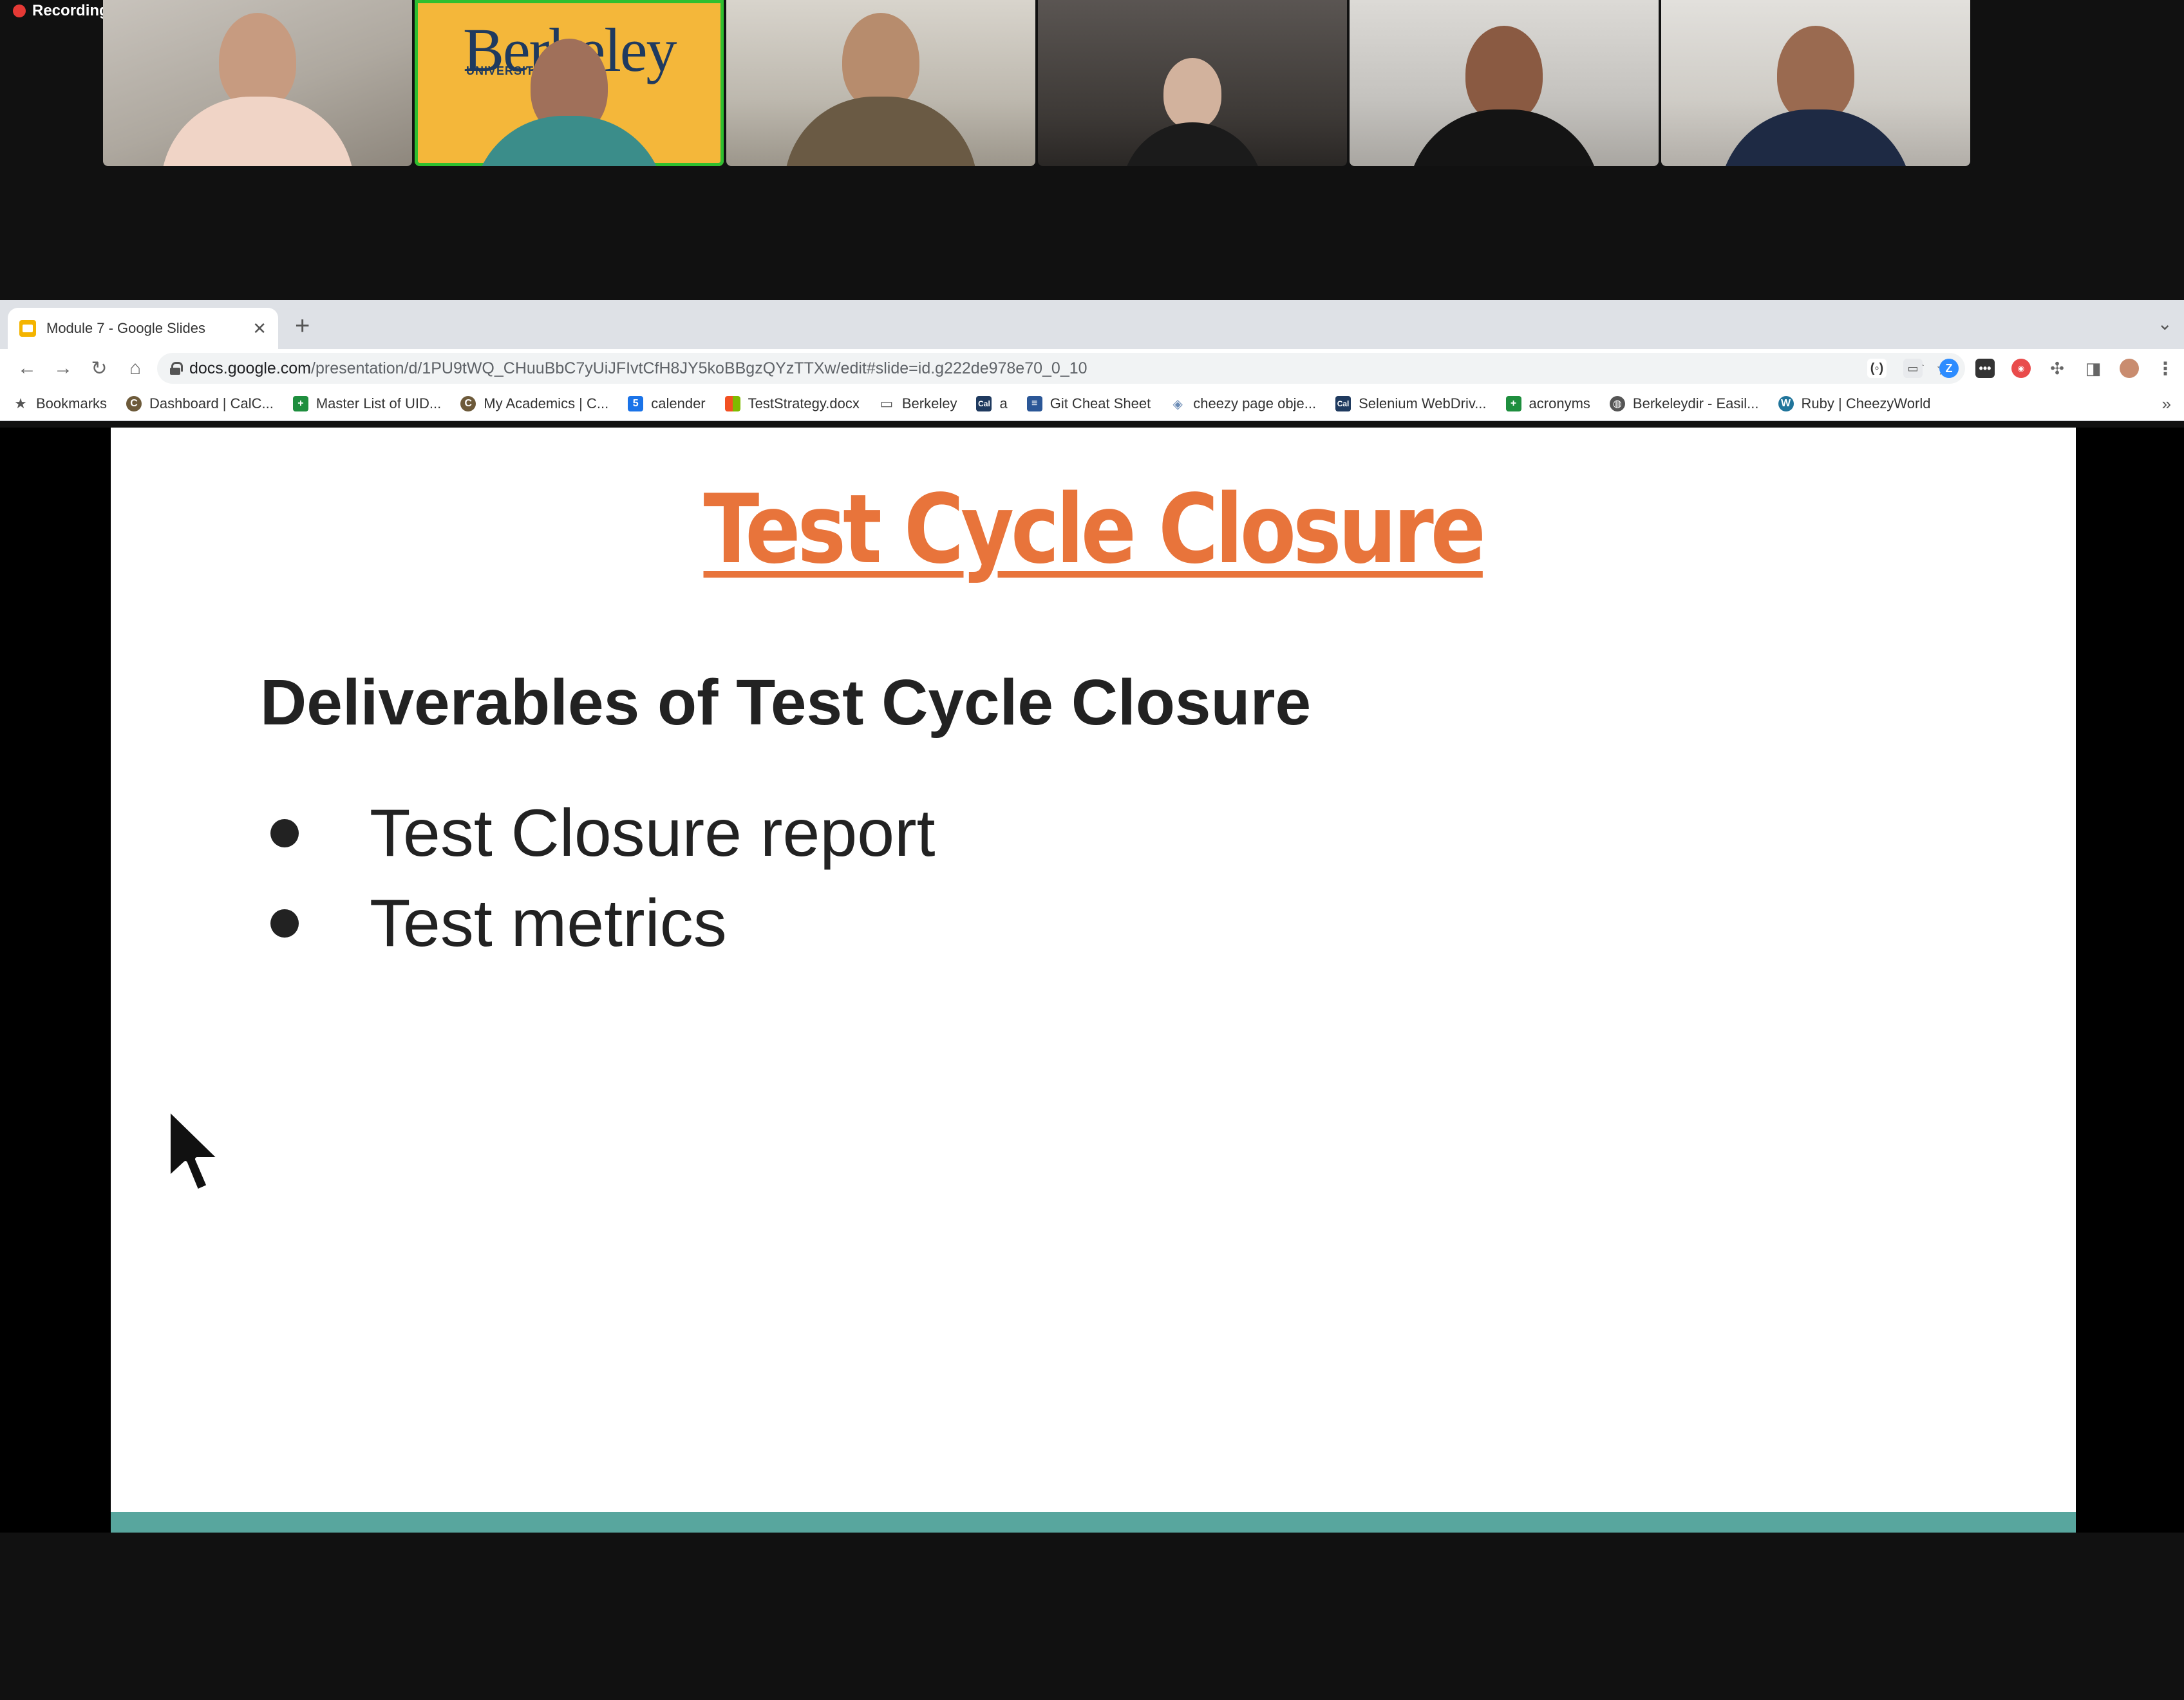 This screenshot has width=2184, height=1700. What do you see at coordinates (1559, 403) in the screenshot?
I see `bookmark-label: acronyms` at bounding box center [1559, 403].